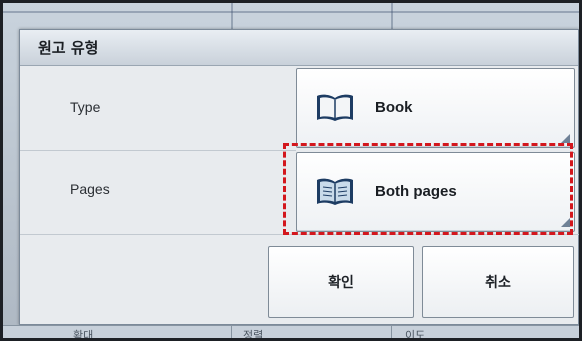 The image size is (582, 341). Describe the element at coordinates (335, 107) in the screenshot. I see `open-book-icon` at that location.